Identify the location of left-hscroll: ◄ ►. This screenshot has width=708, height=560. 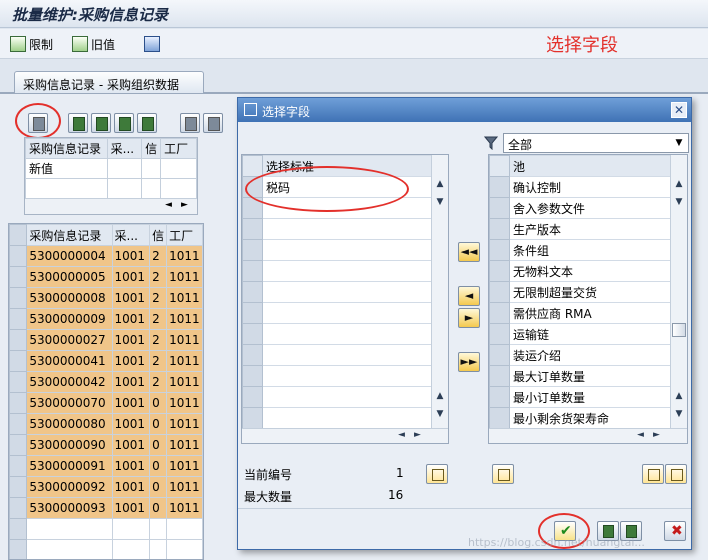
(345, 435).